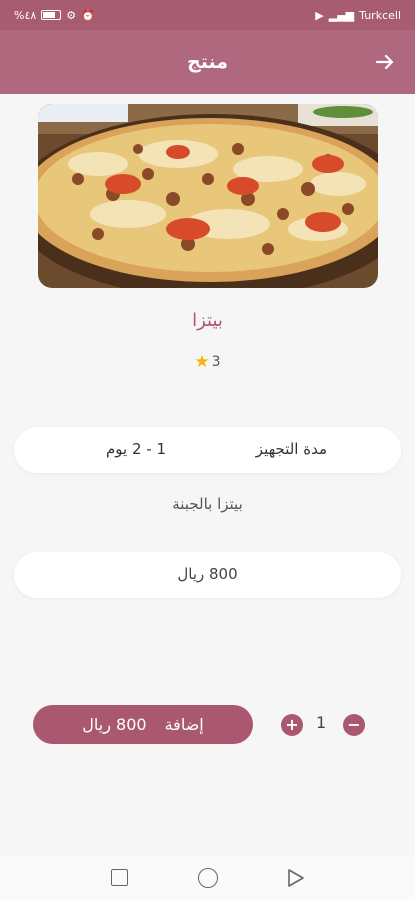 The height and width of the screenshot is (900, 415). What do you see at coordinates (380, 15) in the screenshot?
I see `carrier-name: Turkcell` at bounding box center [380, 15].